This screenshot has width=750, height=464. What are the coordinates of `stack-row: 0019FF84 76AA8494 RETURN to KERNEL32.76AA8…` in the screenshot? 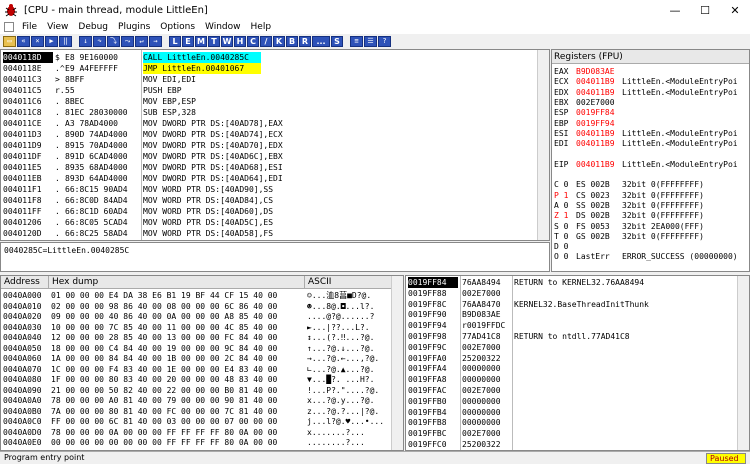 It's located at (577, 282).